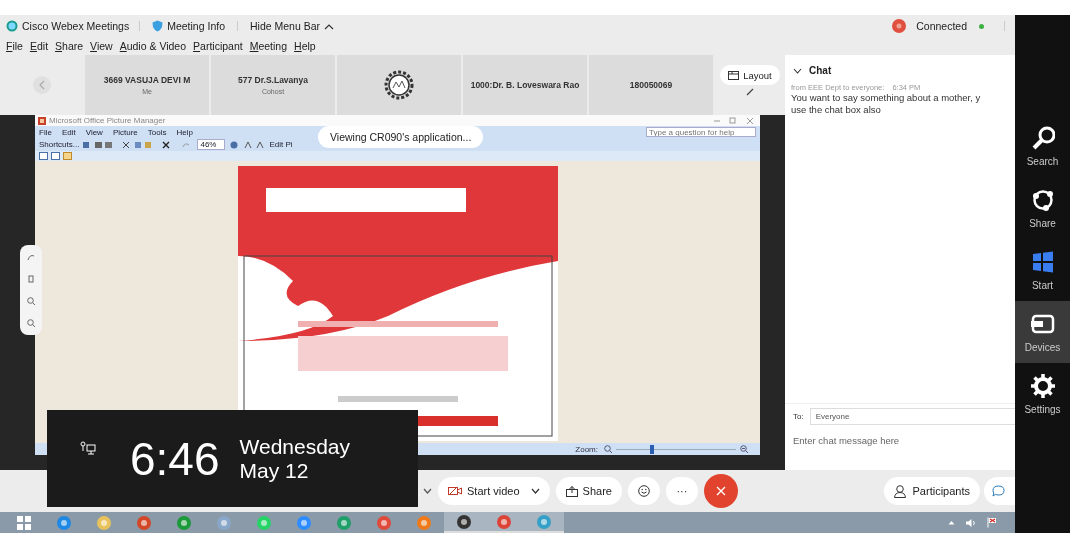  Describe the element at coordinates (900, 491) in the screenshot. I see `person-icon` at that location.